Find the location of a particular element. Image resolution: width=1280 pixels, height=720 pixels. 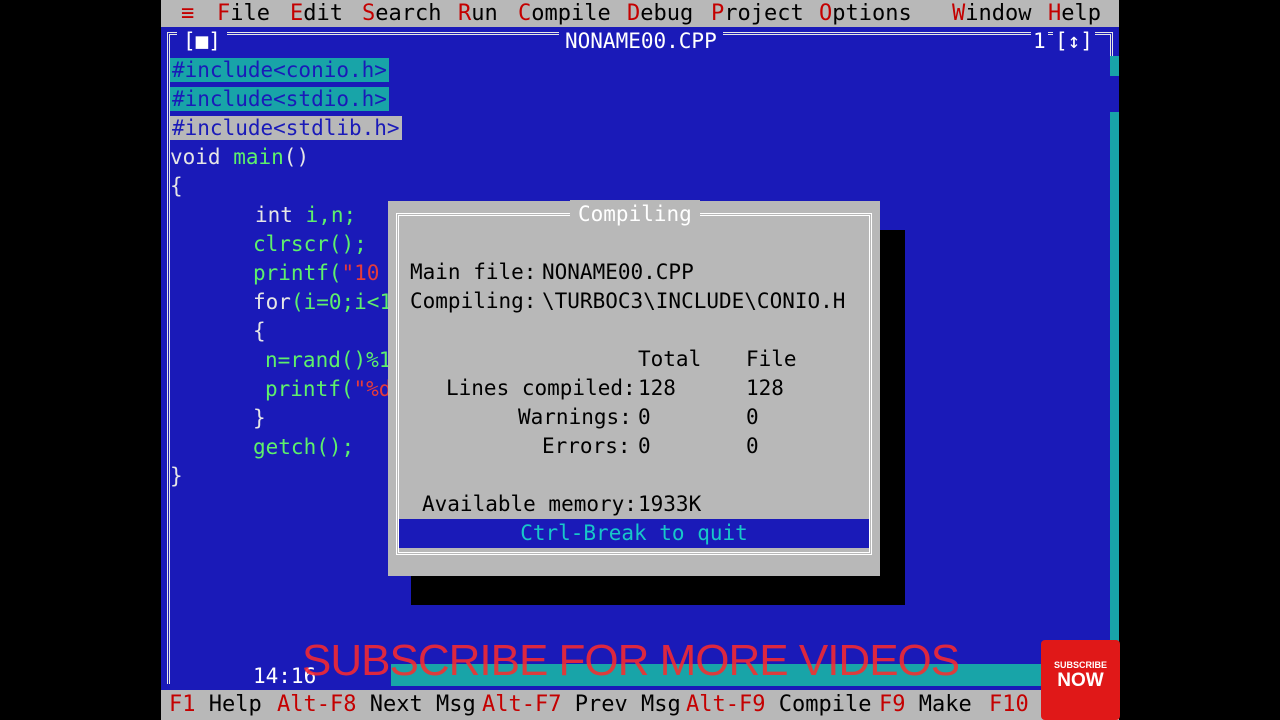

column-total-header: Total is located at coordinates (670, 359).